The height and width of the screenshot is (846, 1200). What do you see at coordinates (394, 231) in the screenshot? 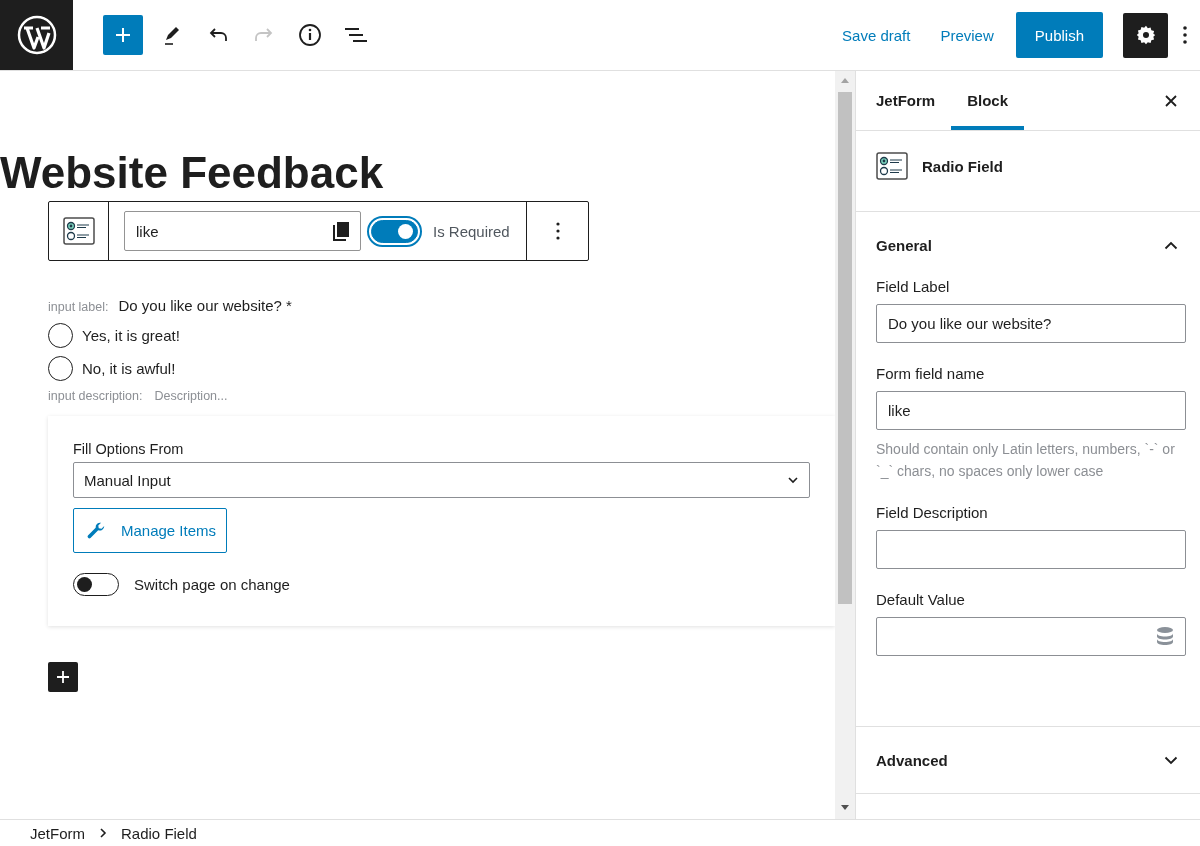
I see `required-toggle` at bounding box center [394, 231].